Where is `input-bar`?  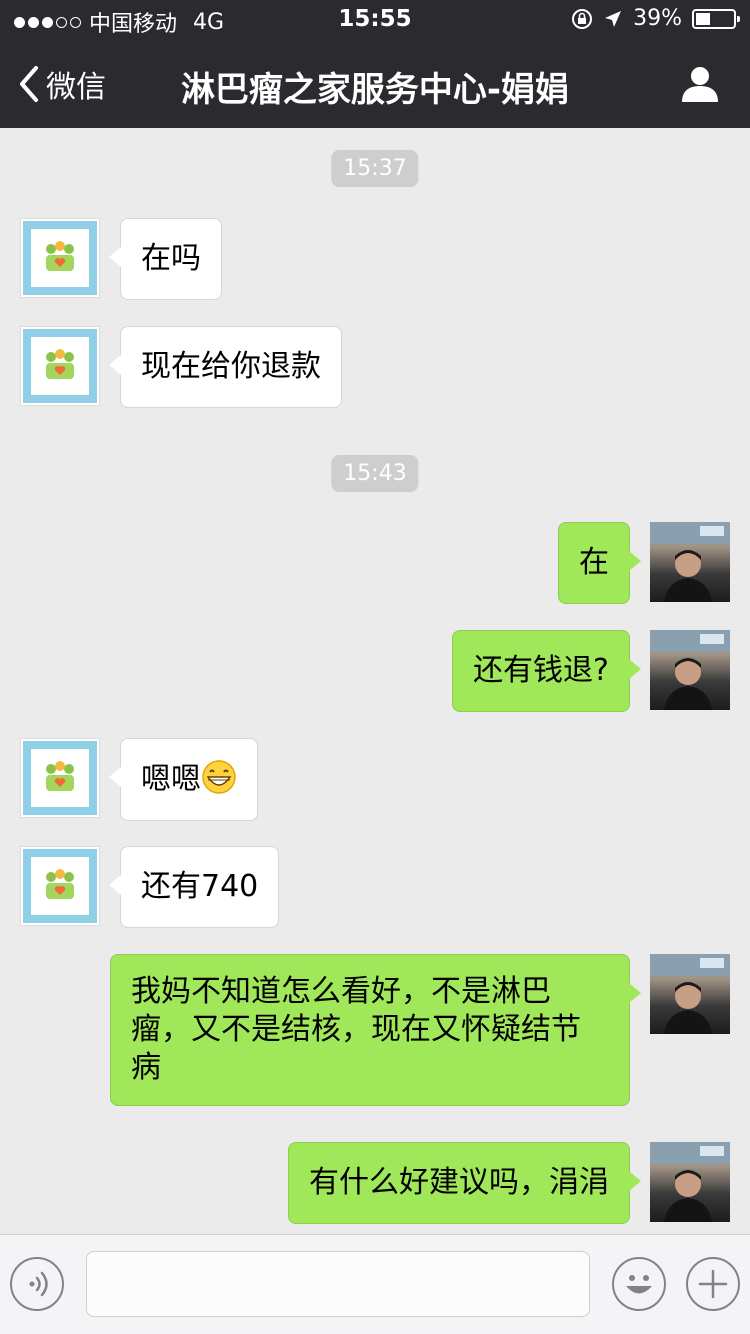 input-bar is located at coordinates (375, 1284).